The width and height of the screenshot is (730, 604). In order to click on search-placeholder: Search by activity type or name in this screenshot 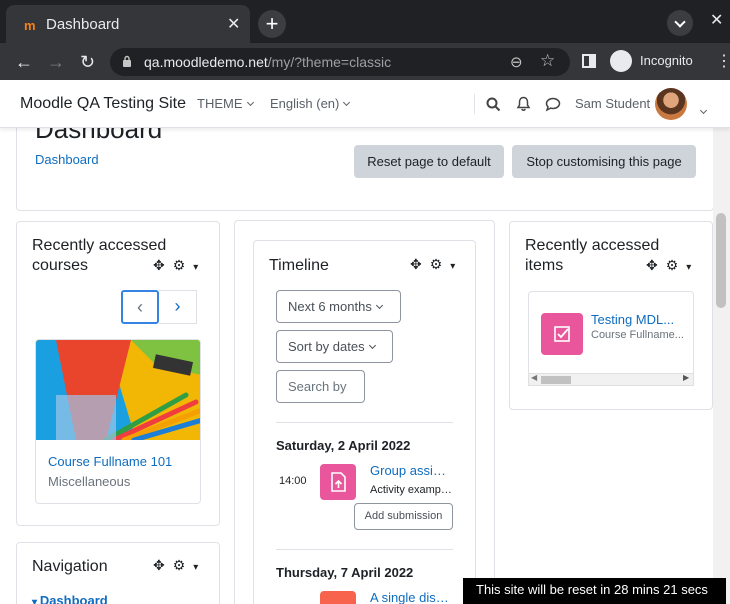, I will do `click(318, 386)`.